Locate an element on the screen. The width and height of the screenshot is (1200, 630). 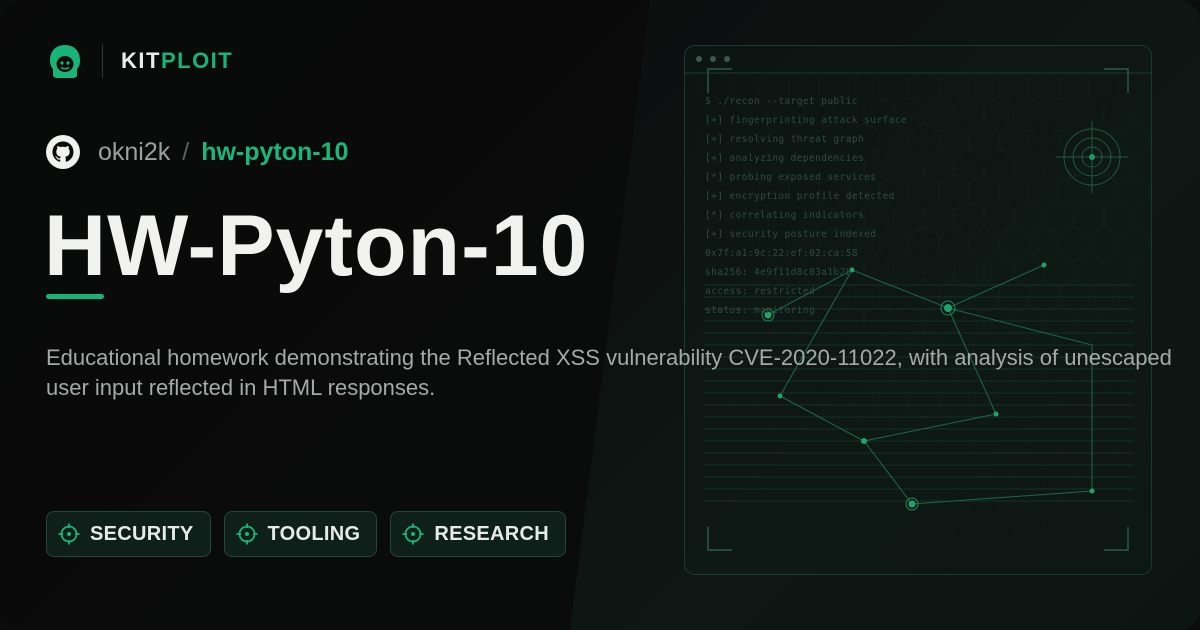
brand-name-prefix: KIT is located at coordinates (141, 60).